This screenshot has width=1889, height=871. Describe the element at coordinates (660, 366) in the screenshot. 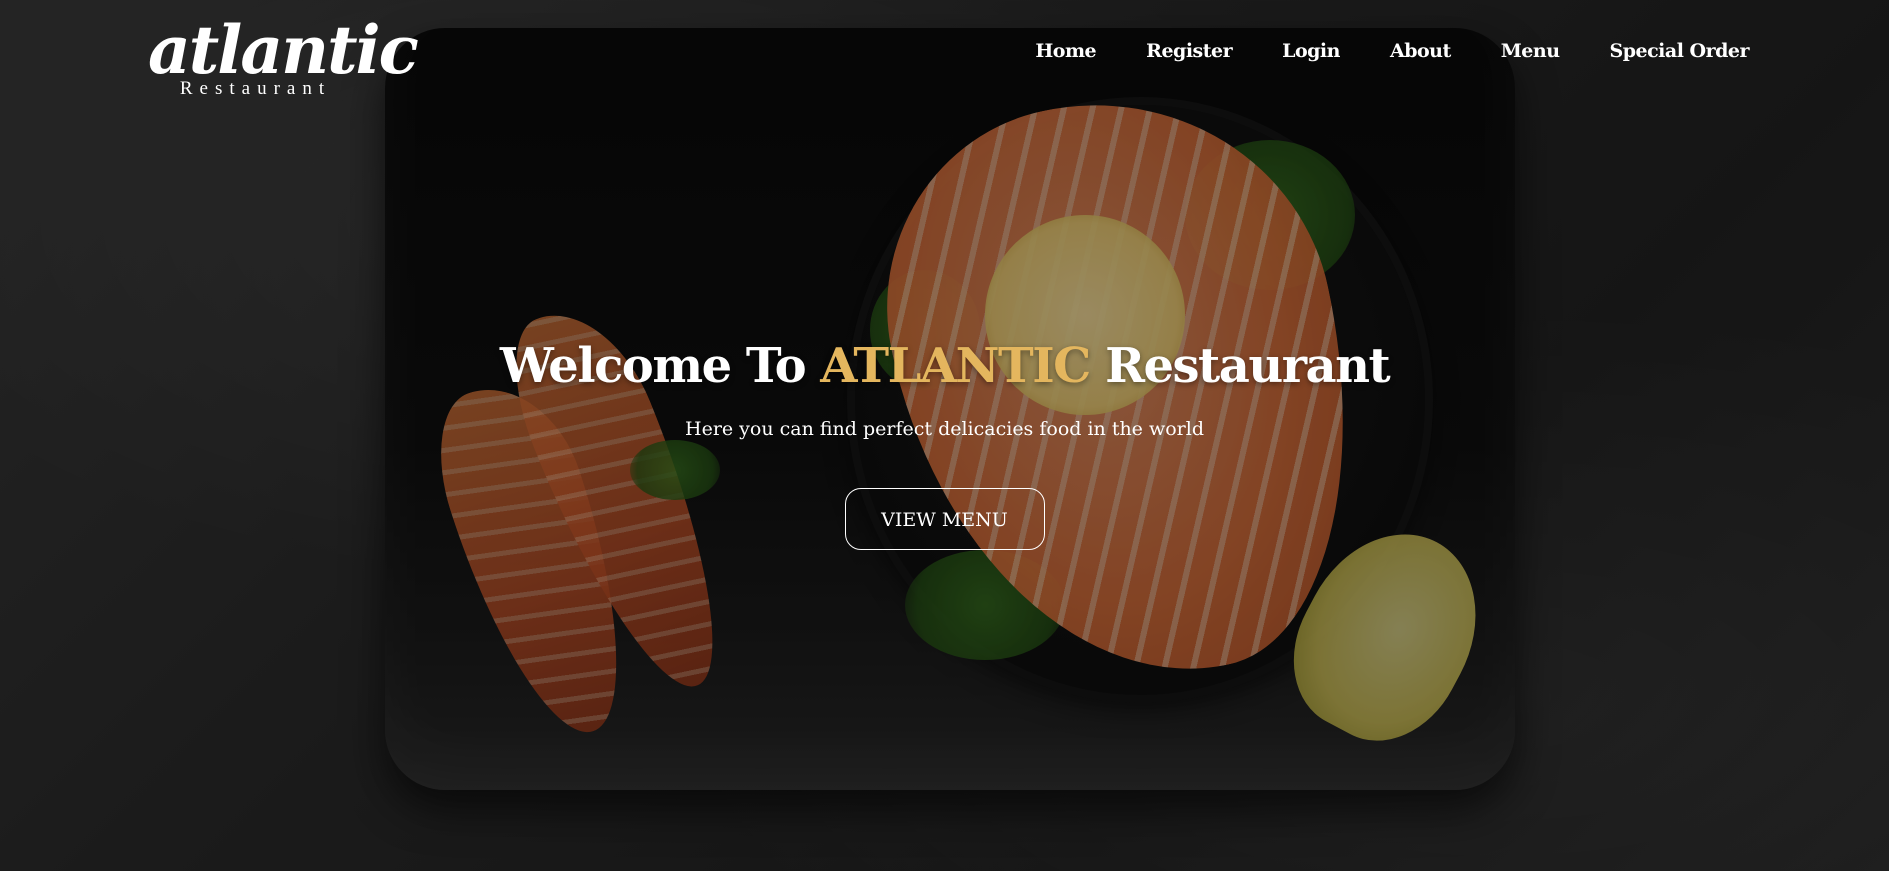

I see `hero-title-prefix: Welcome To` at that location.